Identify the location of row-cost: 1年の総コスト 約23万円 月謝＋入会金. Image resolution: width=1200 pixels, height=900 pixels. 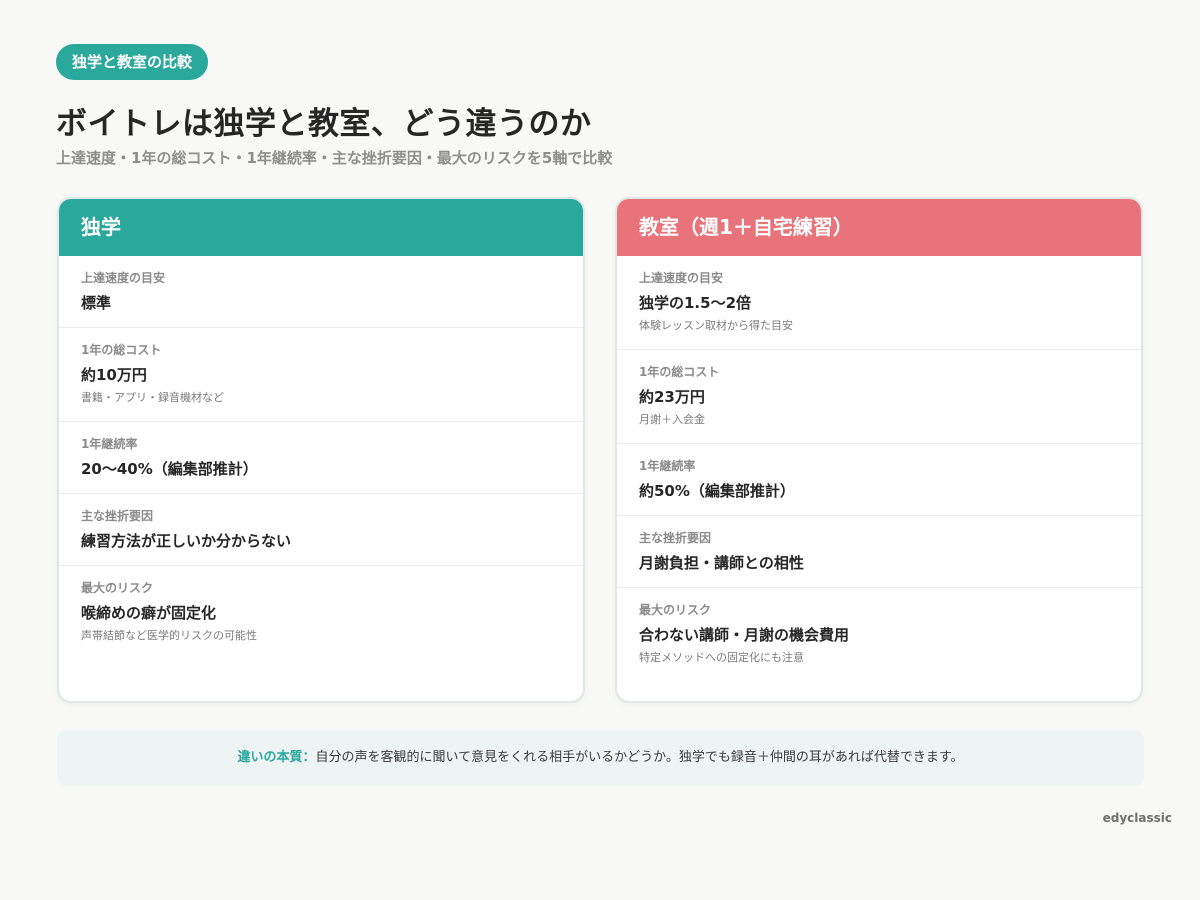
(879, 397).